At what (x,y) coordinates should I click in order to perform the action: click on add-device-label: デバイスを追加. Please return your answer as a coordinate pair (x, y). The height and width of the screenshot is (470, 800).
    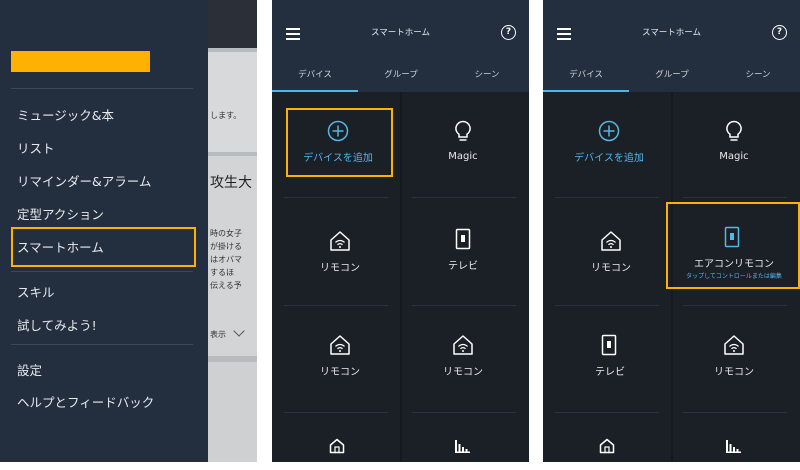
    Looking at the image, I should click on (609, 156).